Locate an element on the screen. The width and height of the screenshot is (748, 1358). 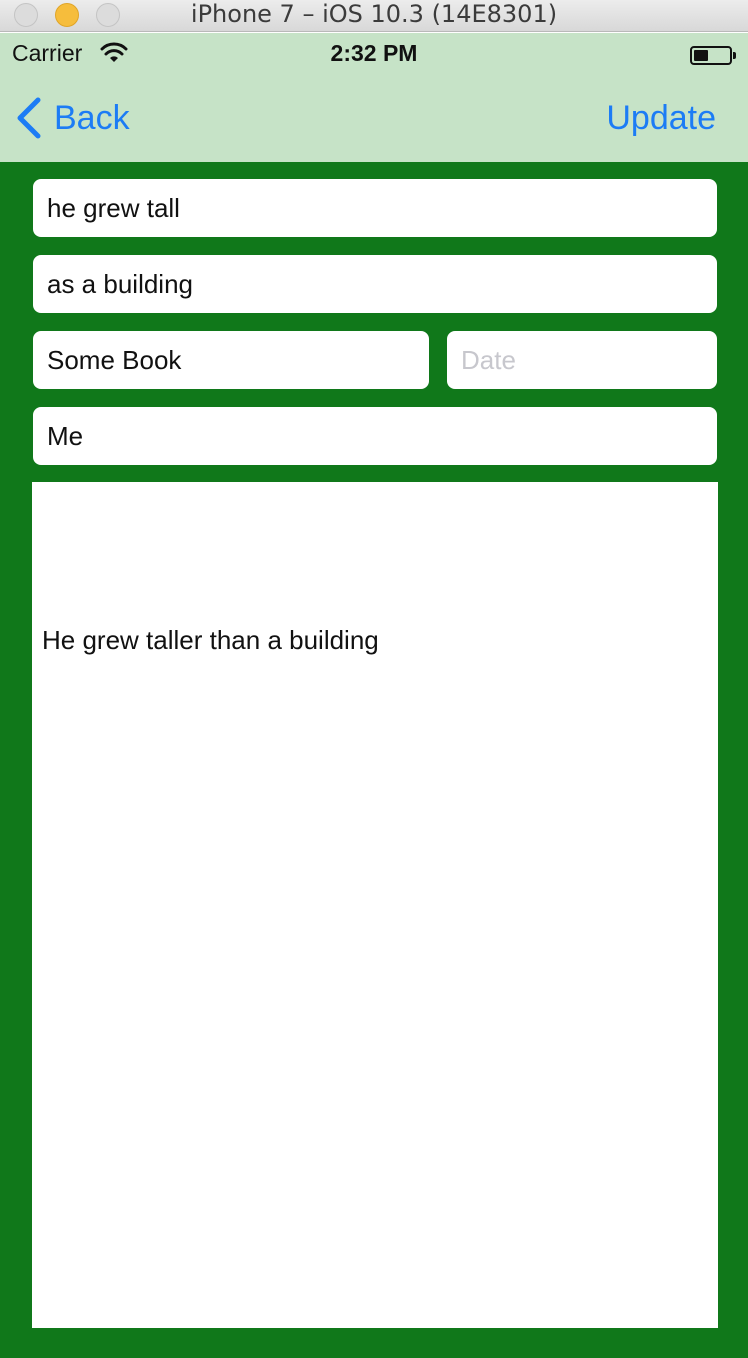
date-field: Date is located at coordinates (582, 360).